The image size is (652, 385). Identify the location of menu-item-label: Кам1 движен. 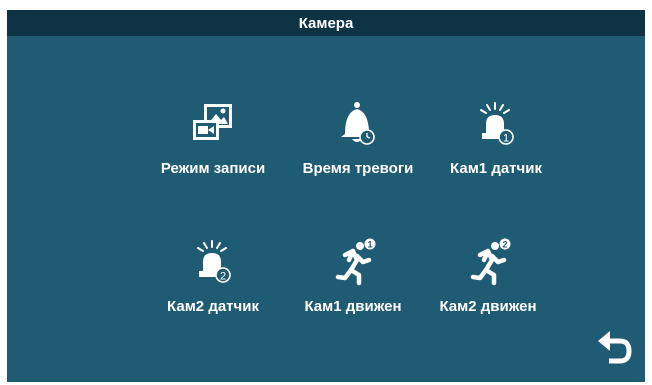
(353, 306).